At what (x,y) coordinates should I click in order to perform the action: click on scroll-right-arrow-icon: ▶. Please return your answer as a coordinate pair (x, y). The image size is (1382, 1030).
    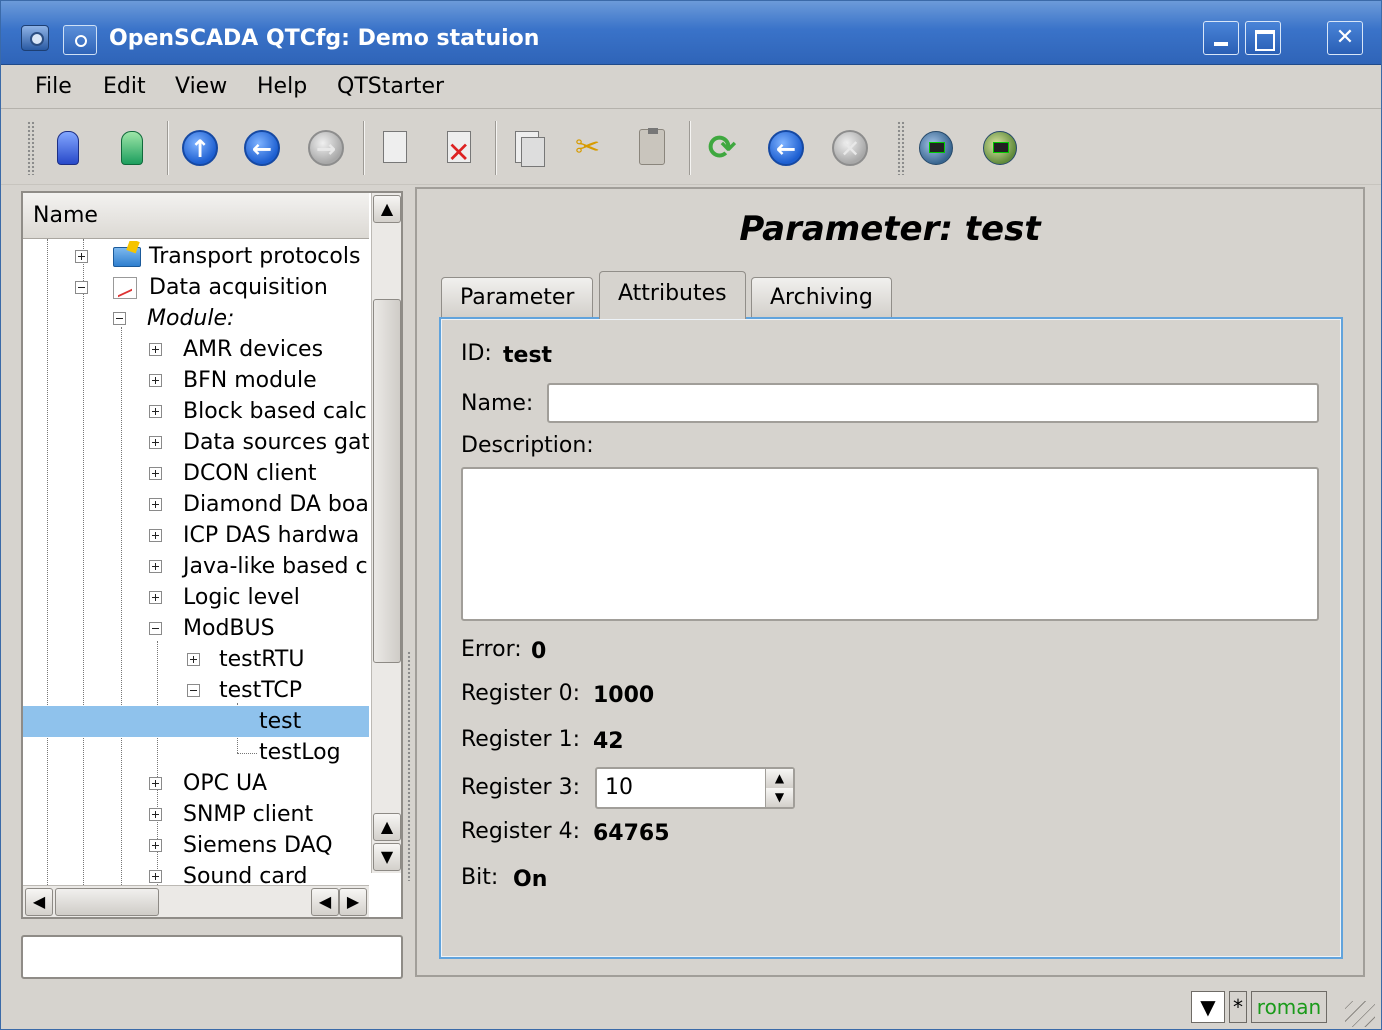
    Looking at the image, I should click on (353, 902).